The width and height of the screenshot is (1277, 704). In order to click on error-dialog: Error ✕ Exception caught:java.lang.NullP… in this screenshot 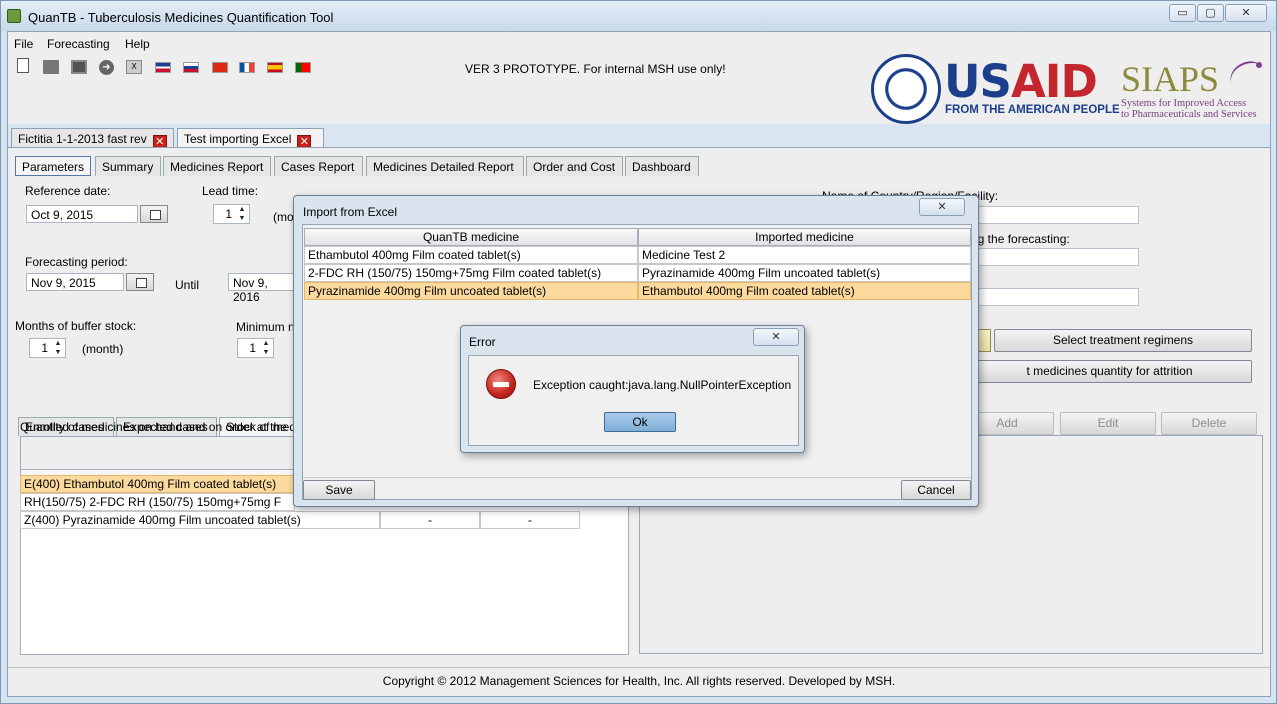, I will do `click(632, 389)`.